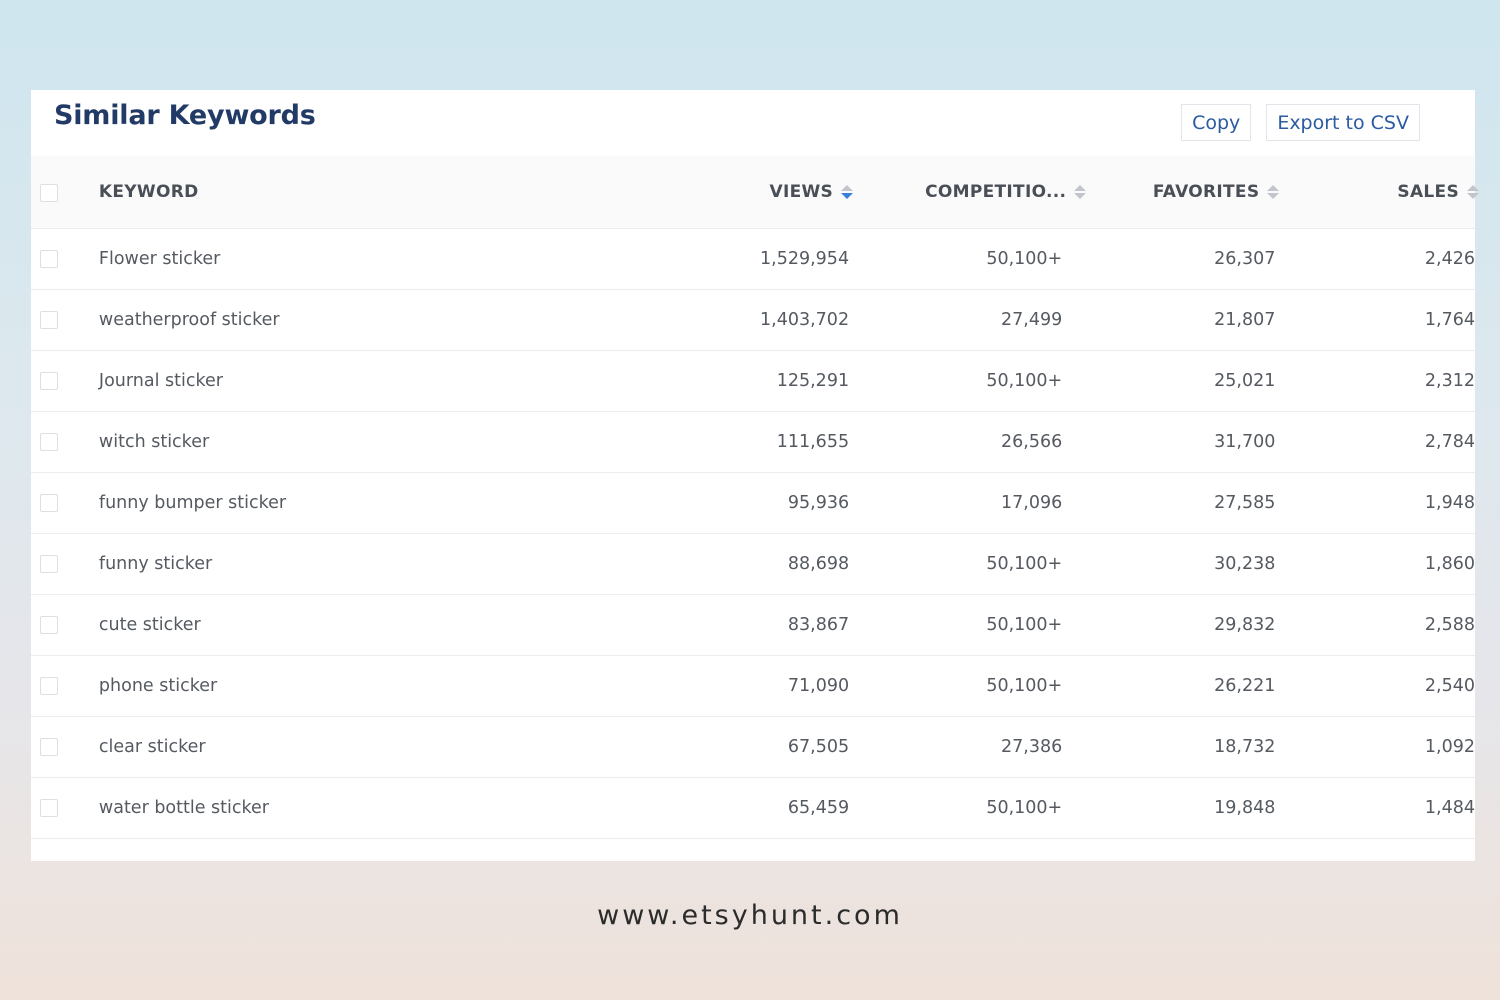 This screenshot has width=1500, height=1000. What do you see at coordinates (1245, 258) in the screenshot?
I see `favorites-cell: 26,307` at bounding box center [1245, 258].